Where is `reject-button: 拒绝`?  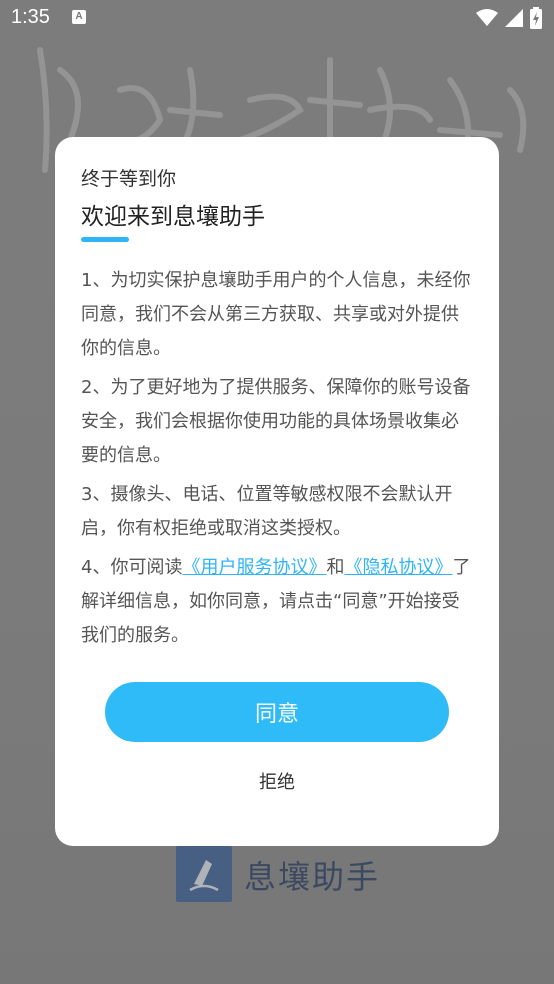
reject-button: 拒绝 is located at coordinates (277, 781).